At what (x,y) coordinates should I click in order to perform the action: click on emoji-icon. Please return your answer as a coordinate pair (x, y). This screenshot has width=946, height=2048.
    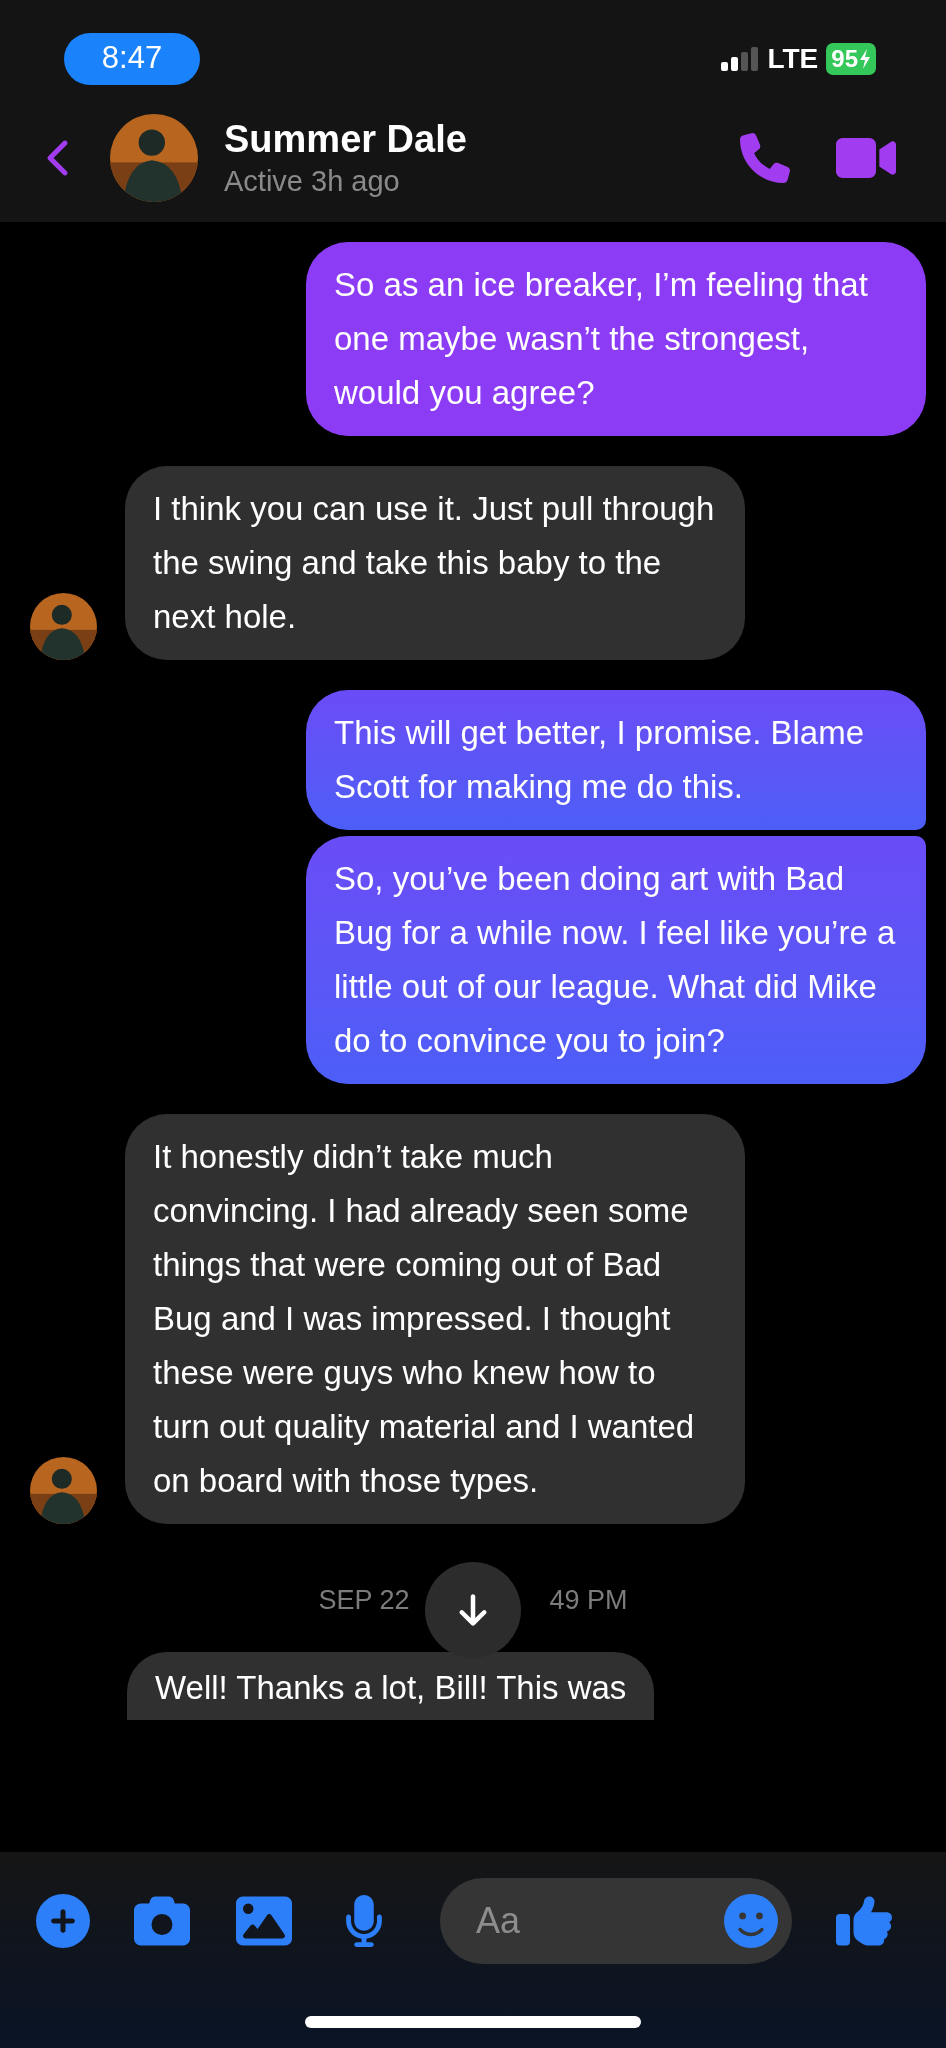
    Looking at the image, I should click on (751, 1921).